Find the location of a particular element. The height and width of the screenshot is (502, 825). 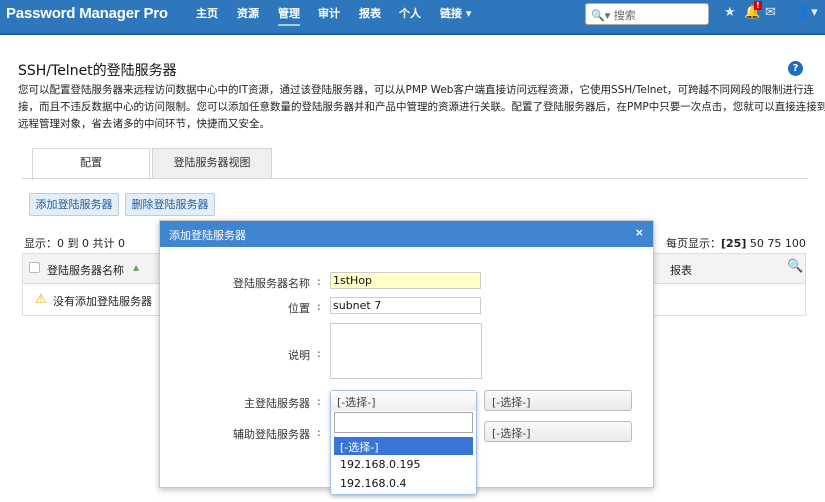

primary-server-label: 主登陆服务器 is located at coordinates (277, 403).